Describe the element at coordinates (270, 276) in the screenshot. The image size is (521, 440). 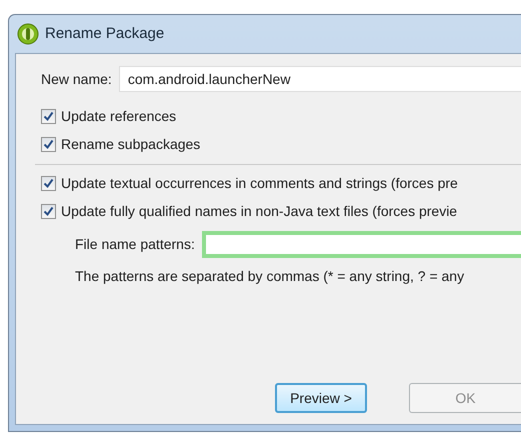
I see `patterns-hint: The patterns are separated by commas (* = any string, ? = any` at that location.